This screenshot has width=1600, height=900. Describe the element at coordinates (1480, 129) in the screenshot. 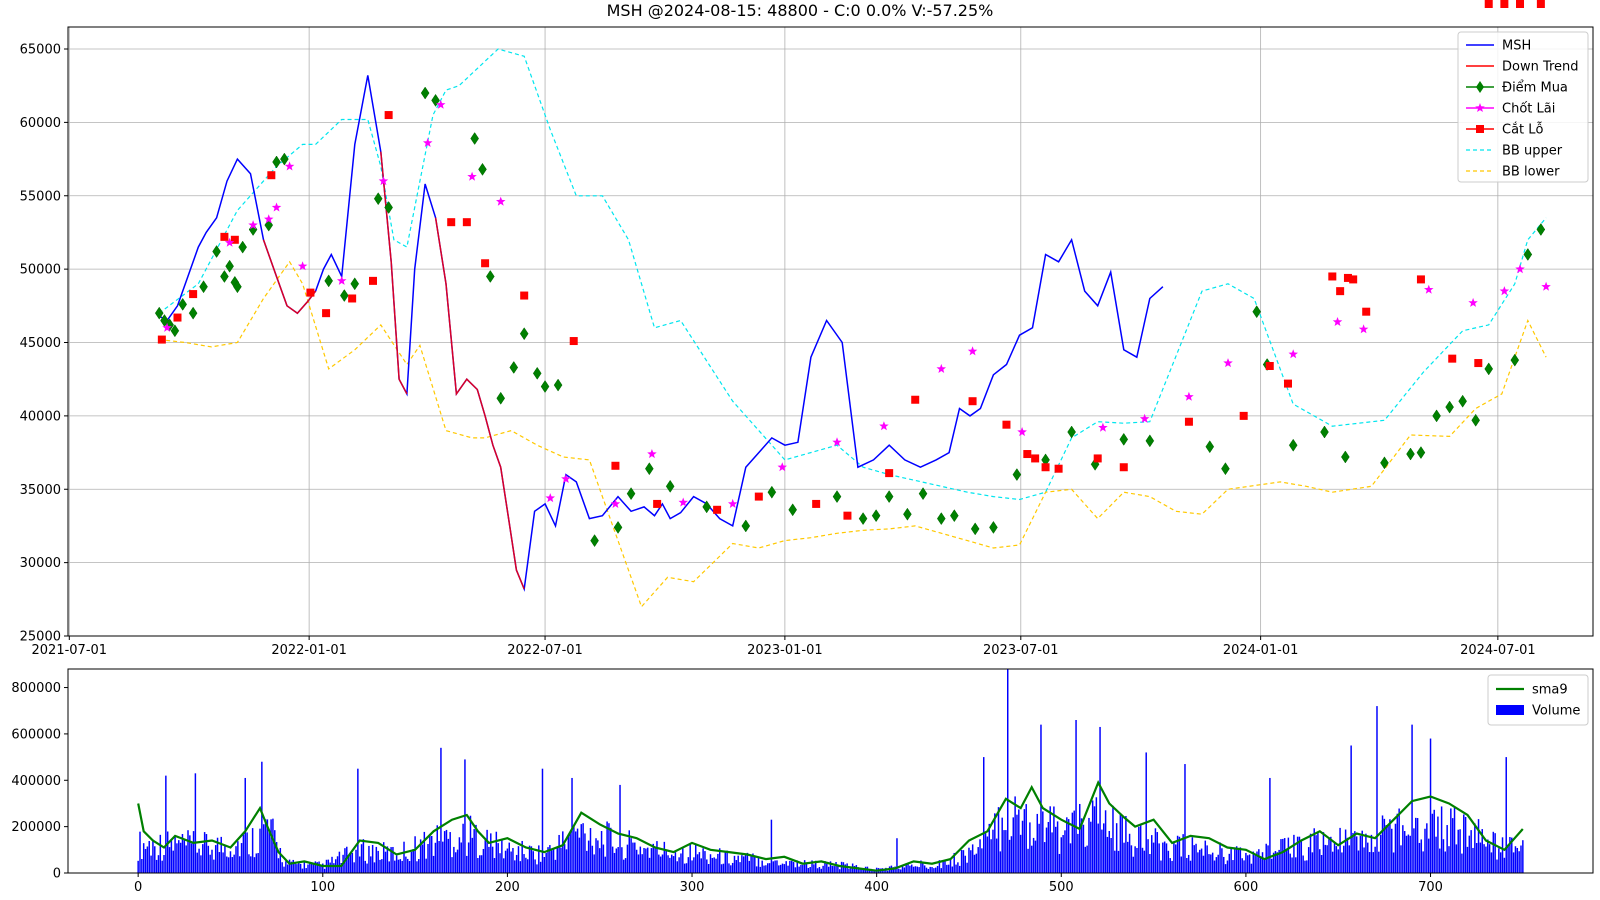

I see `legend-swatch` at that location.